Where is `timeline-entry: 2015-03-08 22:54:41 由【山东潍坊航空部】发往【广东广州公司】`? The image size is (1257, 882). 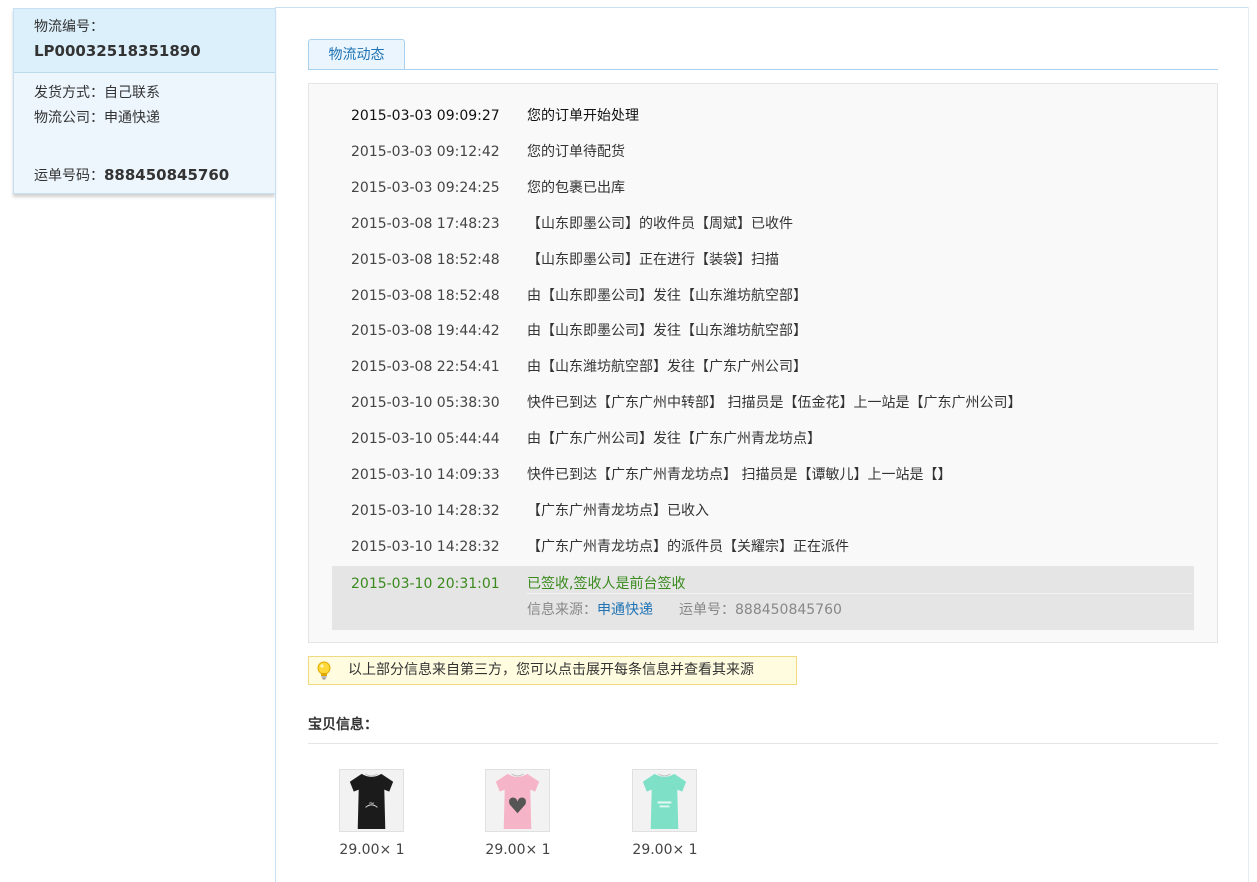 timeline-entry: 2015-03-08 22:54:41 由【山东潍坊航空部】发往【广东广州公司】 is located at coordinates (579, 367).